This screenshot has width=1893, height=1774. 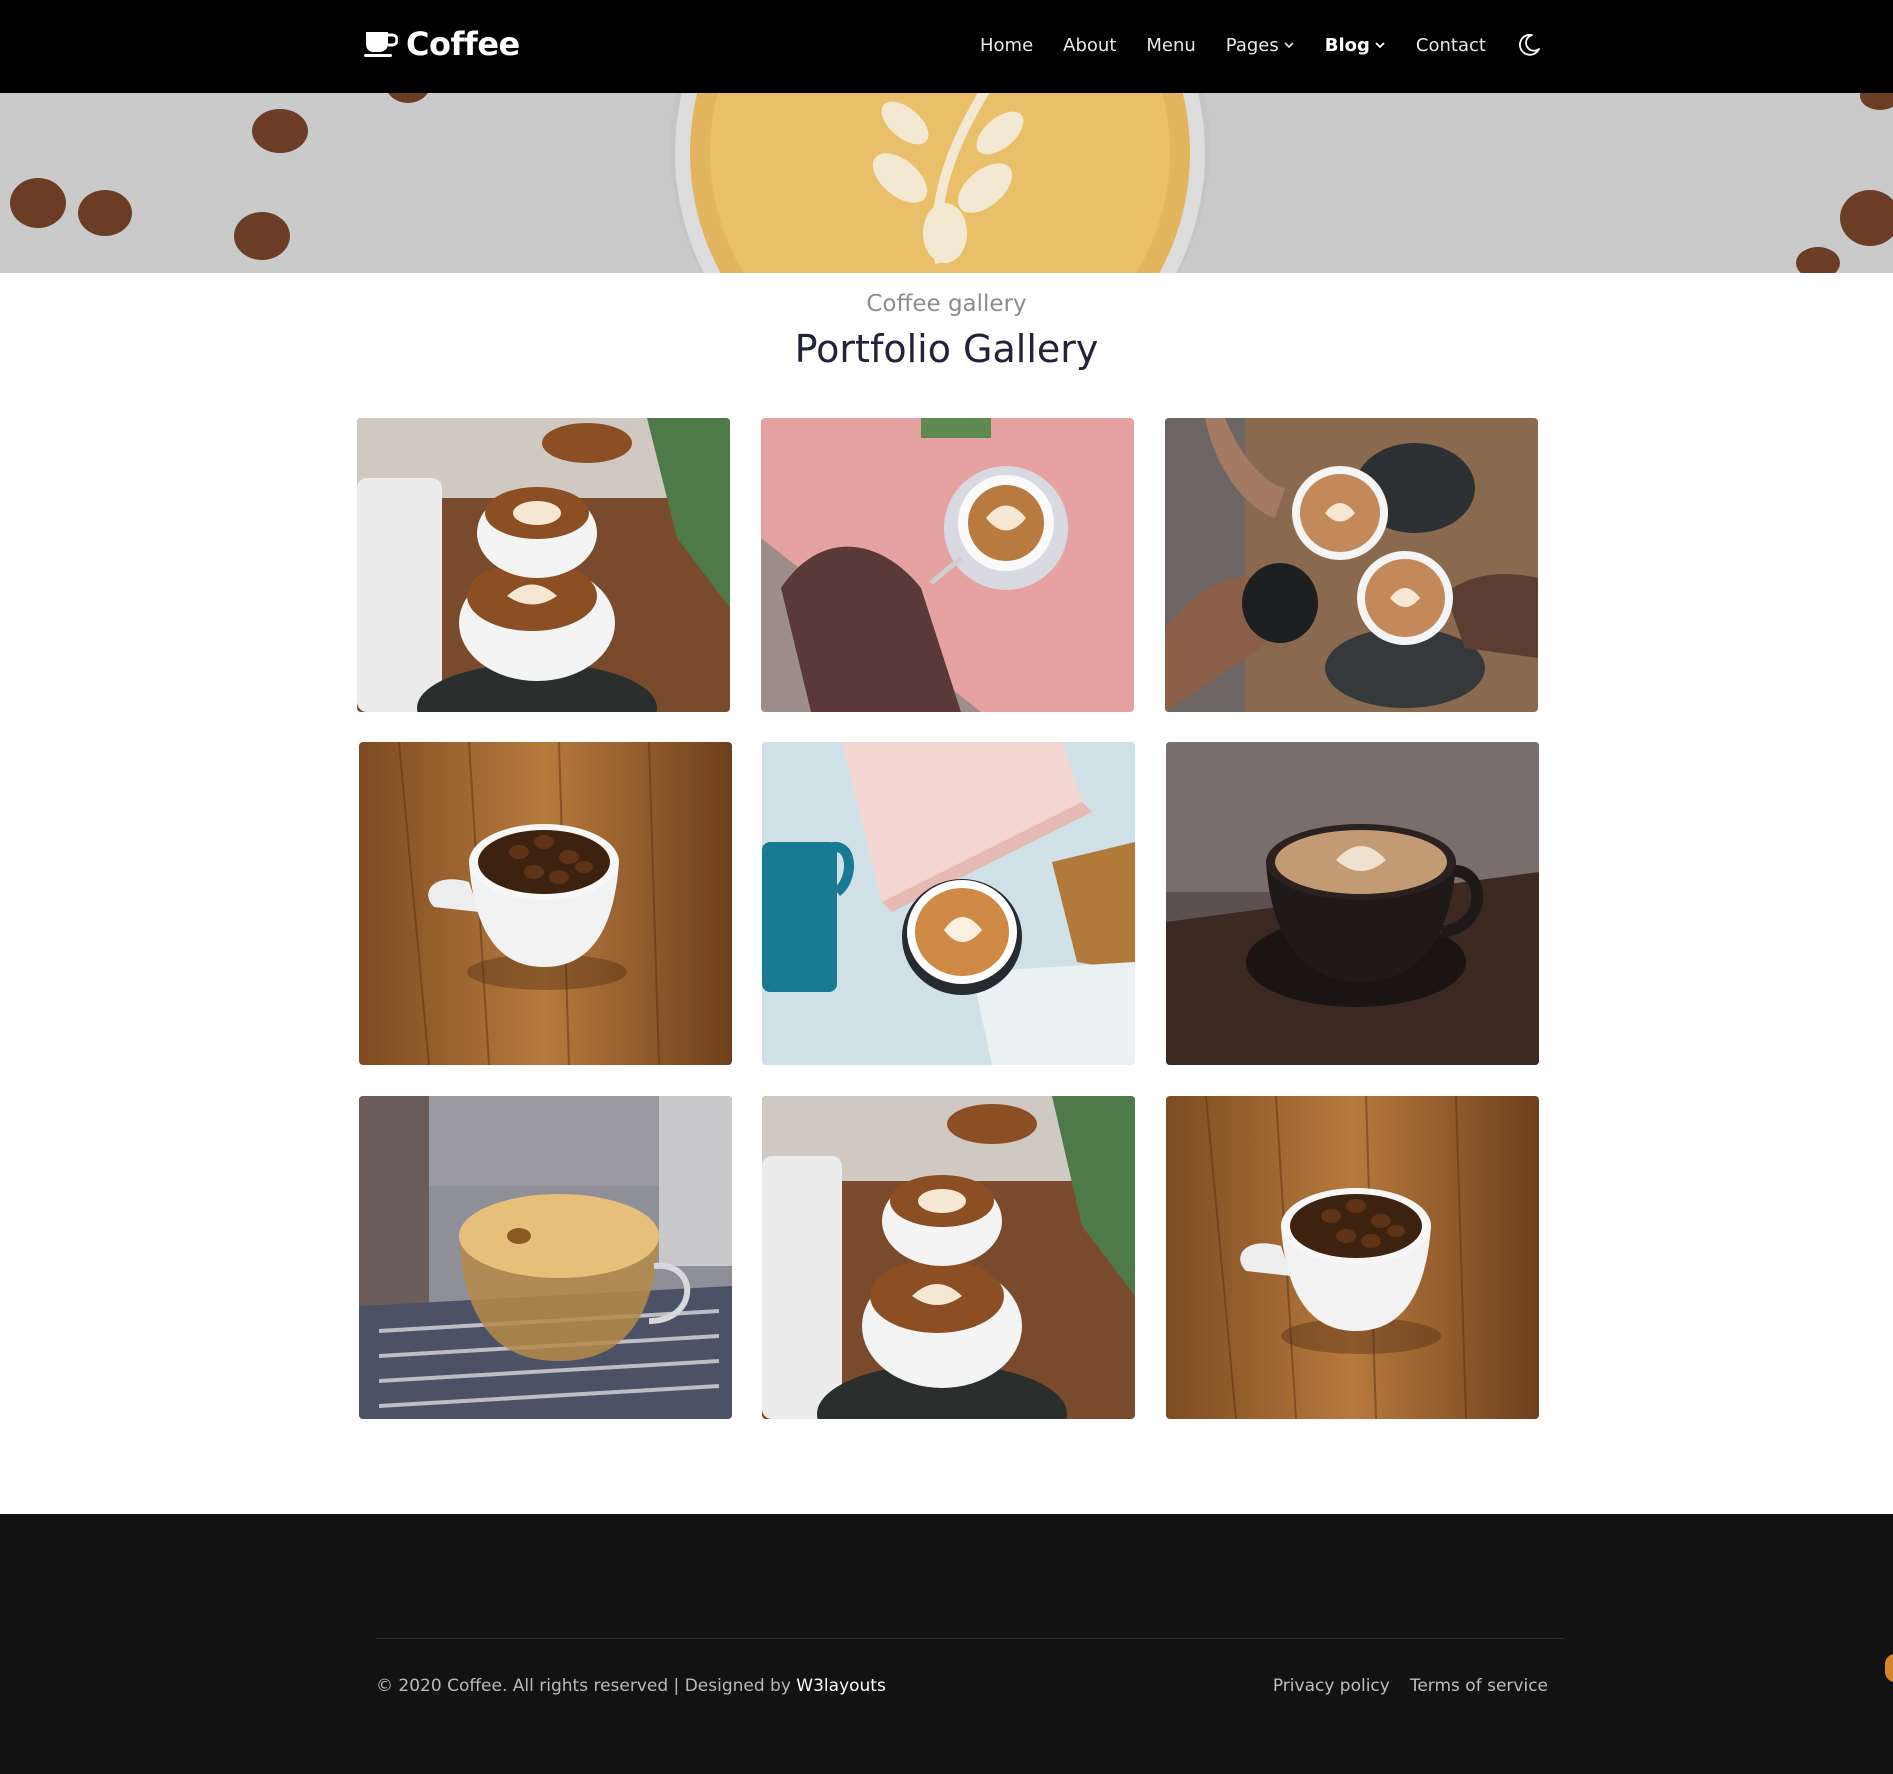 I want to click on gallery-image-latte-book, so click(x=948, y=903).